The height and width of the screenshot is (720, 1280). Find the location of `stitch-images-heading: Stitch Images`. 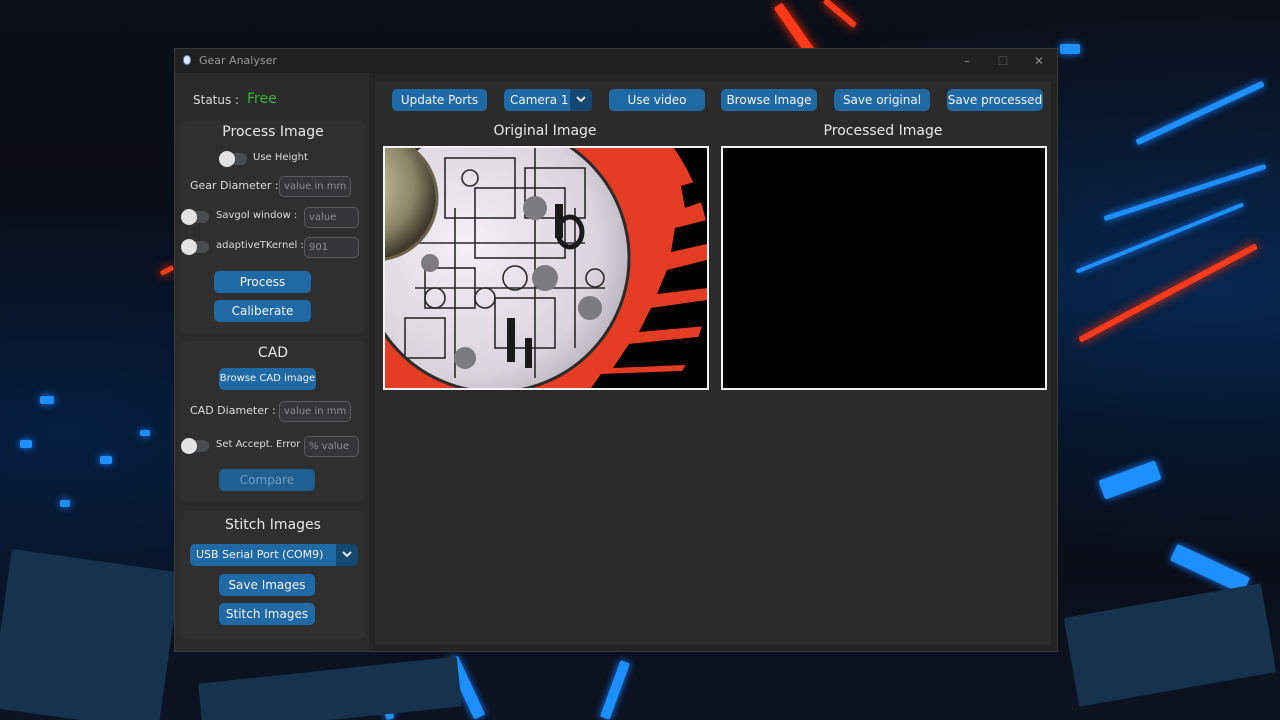

stitch-images-heading: Stitch Images is located at coordinates (273, 525).